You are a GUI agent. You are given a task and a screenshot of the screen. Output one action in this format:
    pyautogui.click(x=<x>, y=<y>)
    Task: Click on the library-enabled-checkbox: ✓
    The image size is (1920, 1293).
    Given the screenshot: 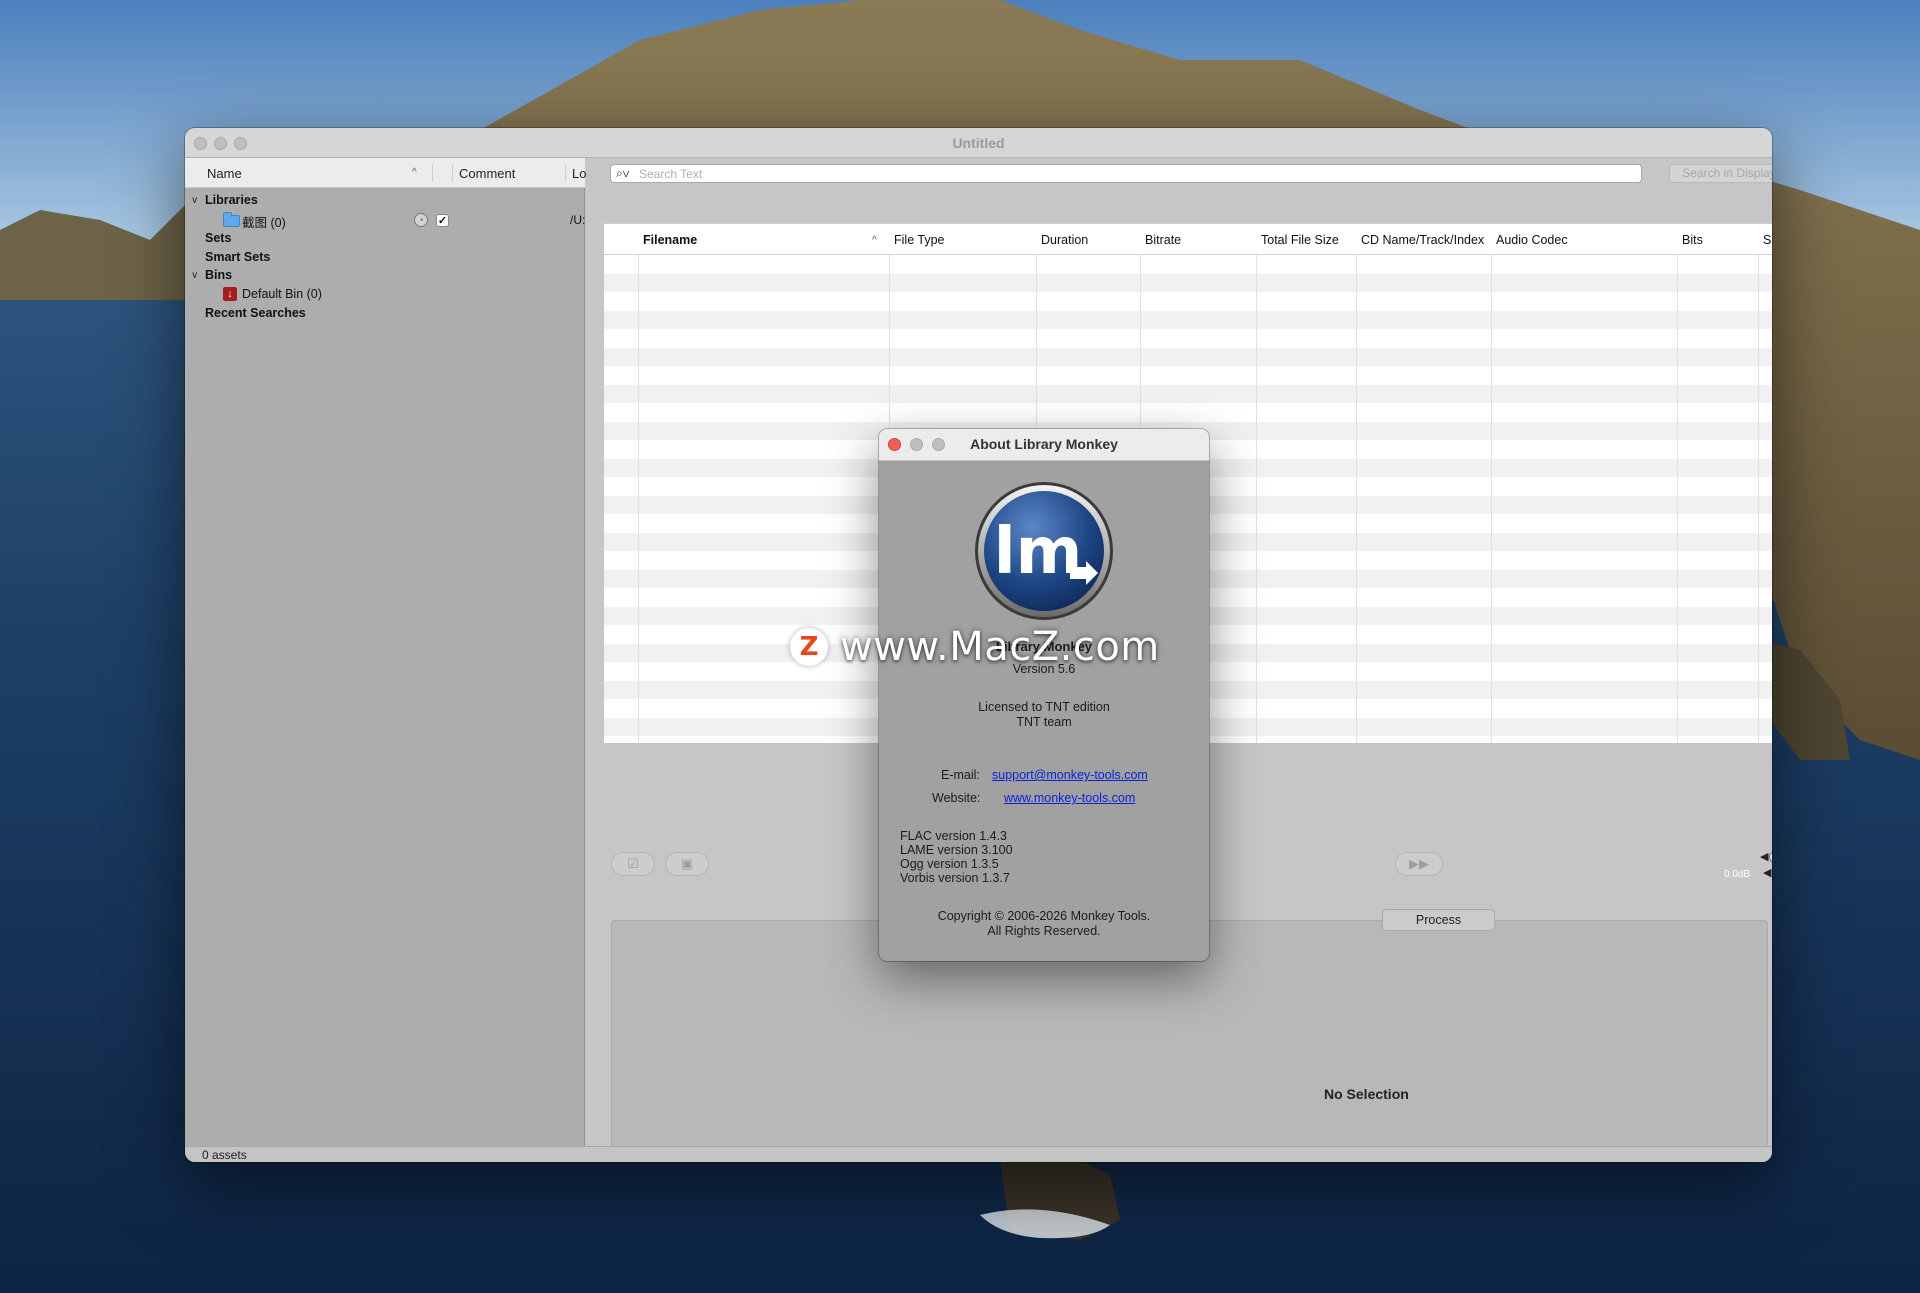 What is the action you would take?
    pyautogui.click(x=442, y=220)
    